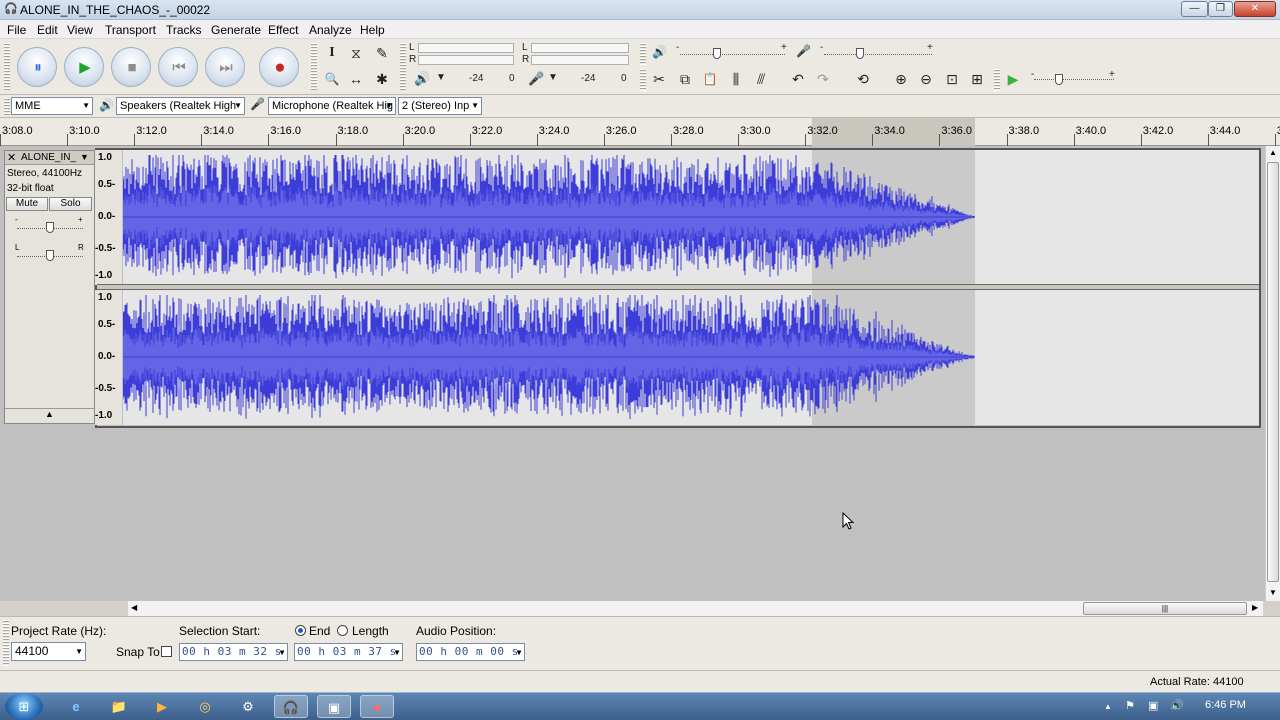  What do you see at coordinates (901, 79) in the screenshot?
I see `zoom-in-icon: ⊕` at bounding box center [901, 79].